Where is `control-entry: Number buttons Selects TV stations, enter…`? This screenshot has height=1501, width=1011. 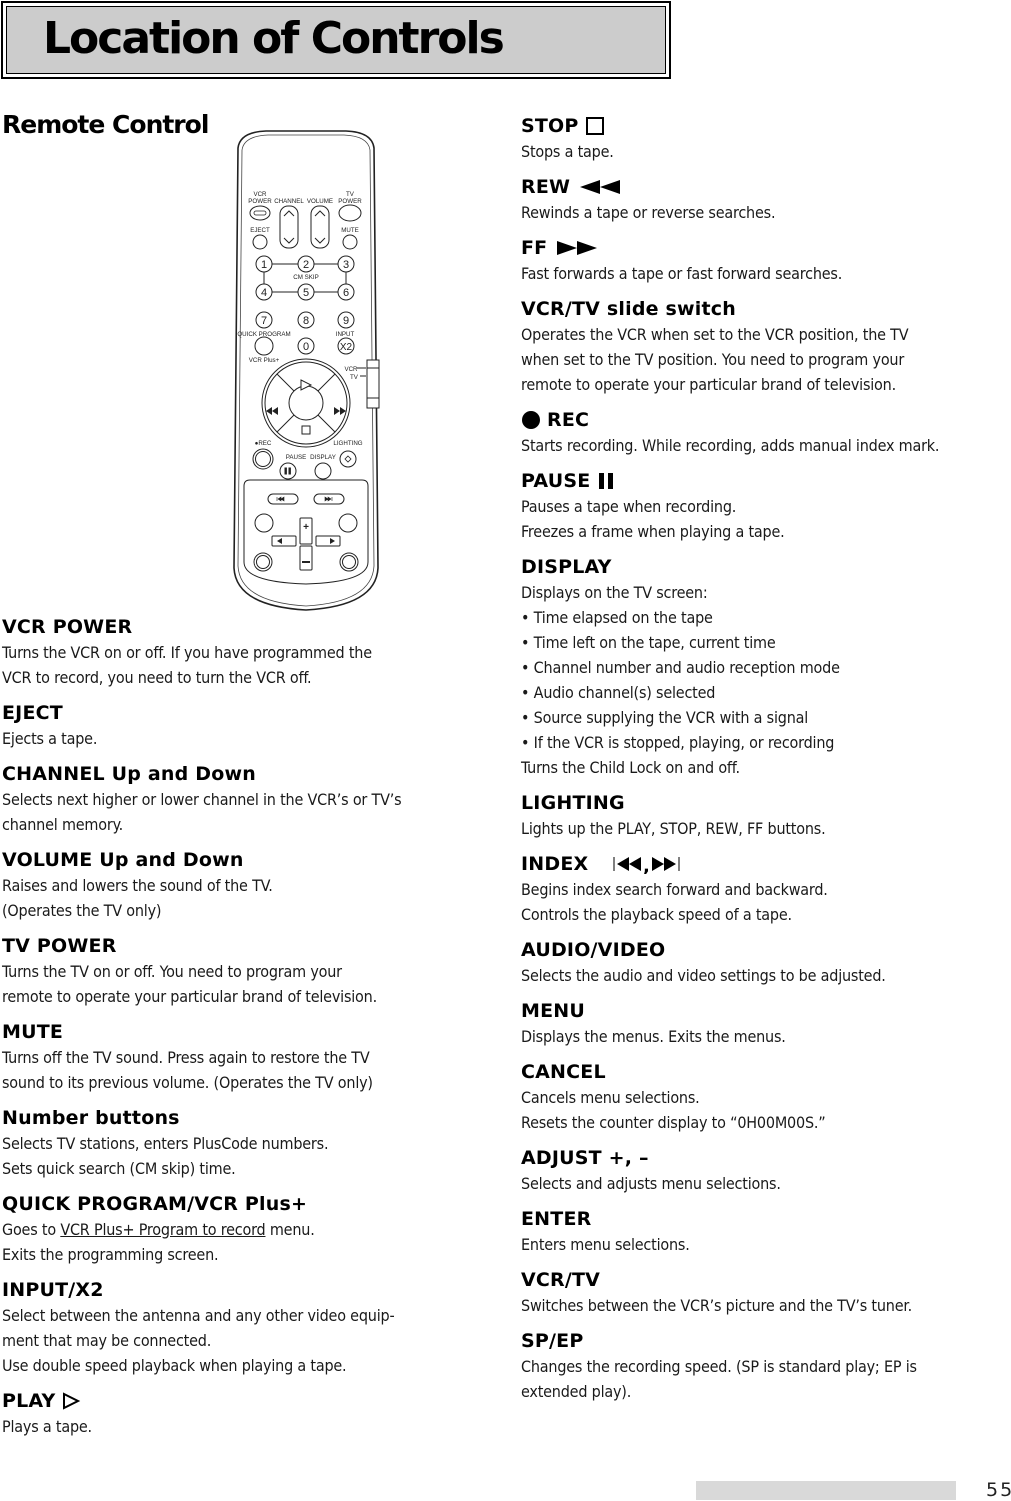
control-entry: Number buttons Selects TV stations, enter… is located at coordinates (249, 1143).